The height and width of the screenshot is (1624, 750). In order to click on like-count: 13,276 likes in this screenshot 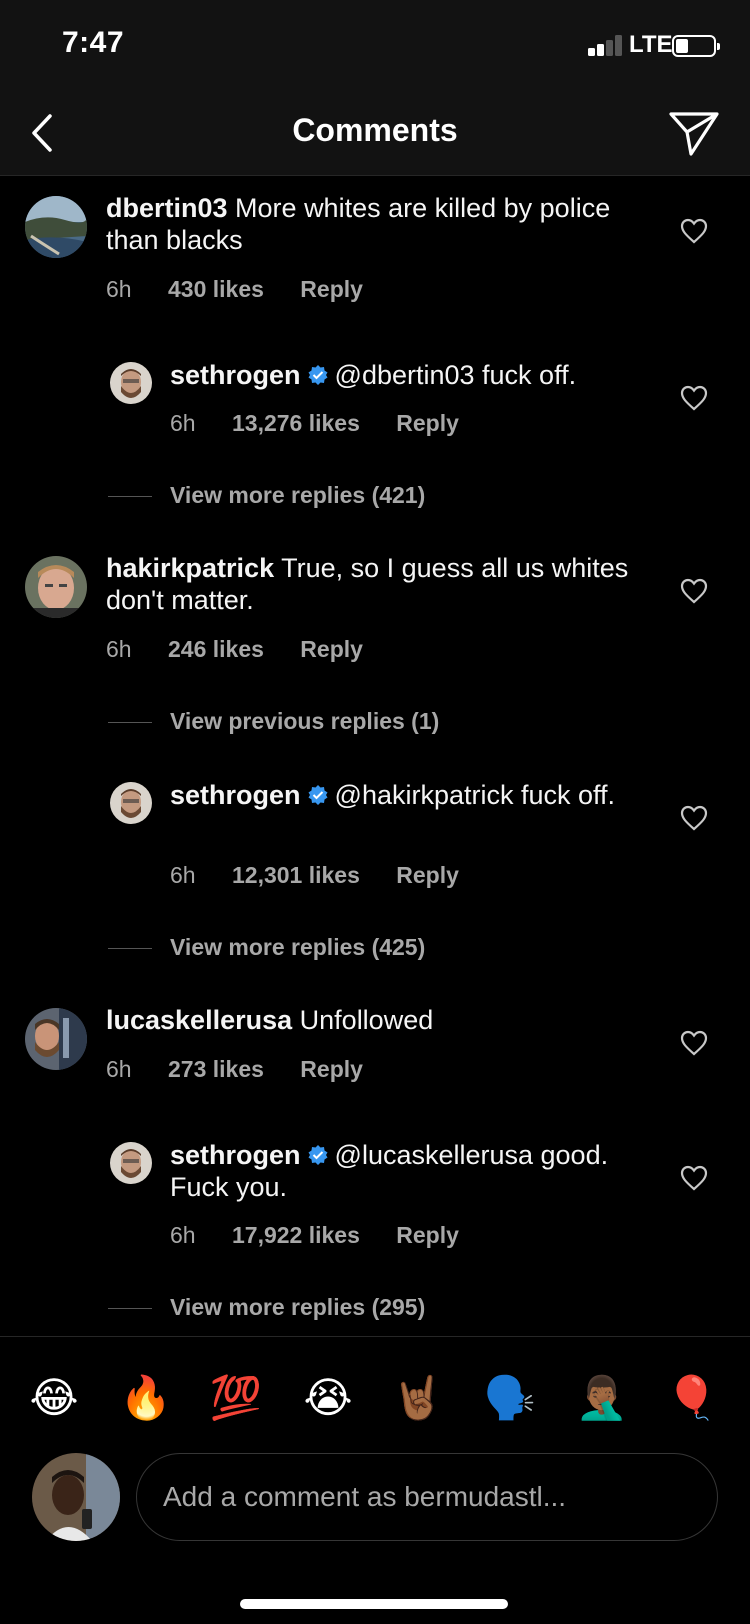, I will do `click(296, 423)`.